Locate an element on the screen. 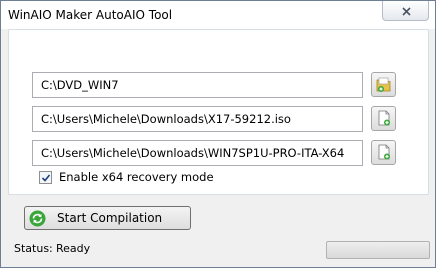 The image size is (436, 268). x64-recovery-checkbox is located at coordinates (45, 177).